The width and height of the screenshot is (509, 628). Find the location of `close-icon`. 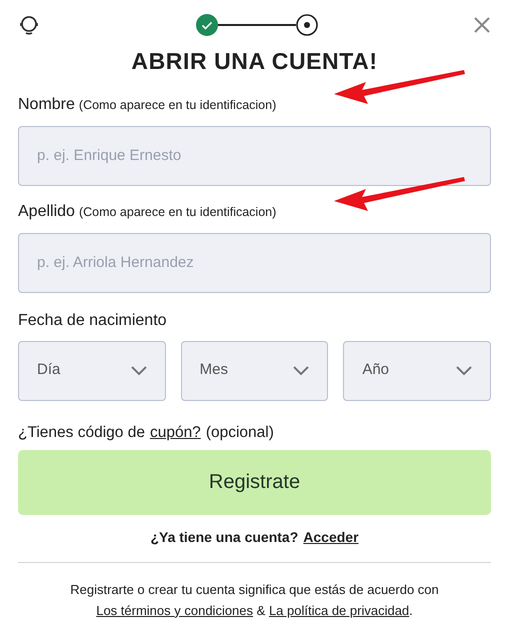

close-icon is located at coordinates (482, 25).